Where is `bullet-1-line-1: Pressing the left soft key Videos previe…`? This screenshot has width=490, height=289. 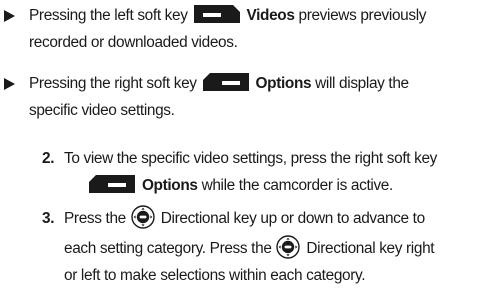 bullet-1-line-1: Pressing the left soft key Videos previe… is located at coordinates (227, 15).